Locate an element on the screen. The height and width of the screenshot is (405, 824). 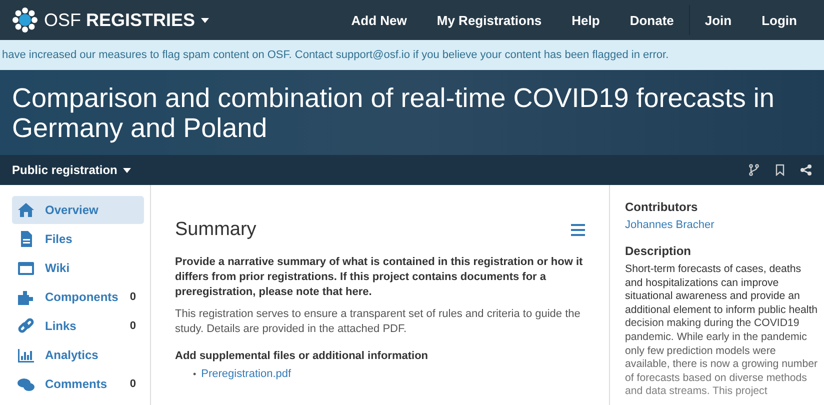
sidebar-item: Components 0 is located at coordinates (78, 297).